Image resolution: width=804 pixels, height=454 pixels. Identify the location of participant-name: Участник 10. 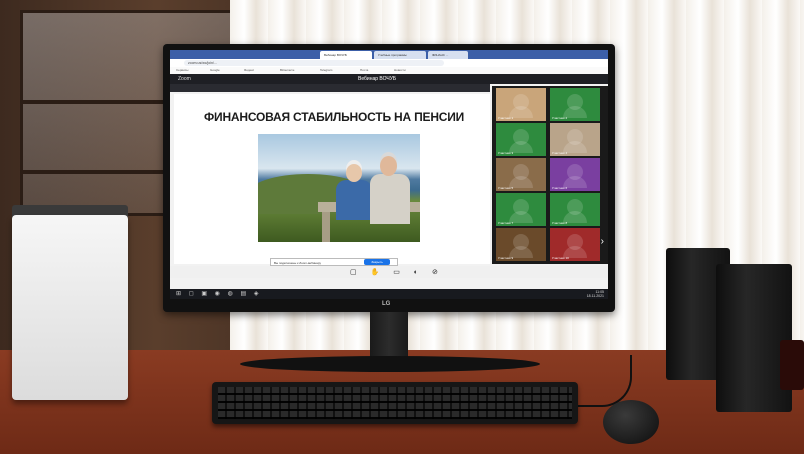
(560, 258).